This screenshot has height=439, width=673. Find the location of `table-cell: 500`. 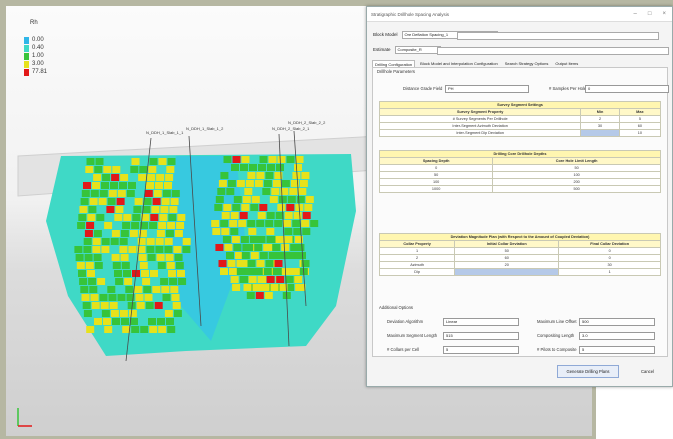

table-cell: 500 is located at coordinates (576, 189).